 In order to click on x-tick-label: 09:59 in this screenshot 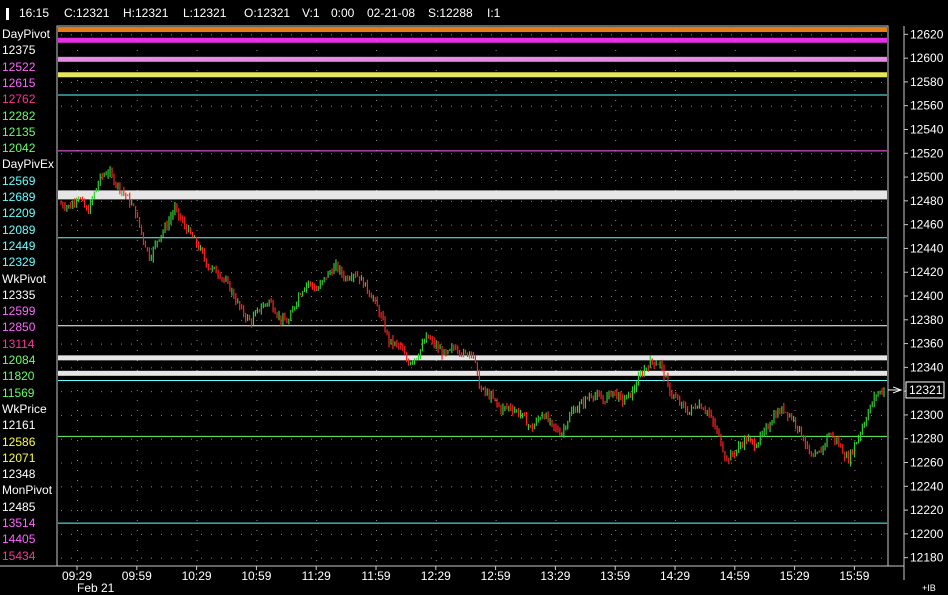, I will do `click(137, 576)`.